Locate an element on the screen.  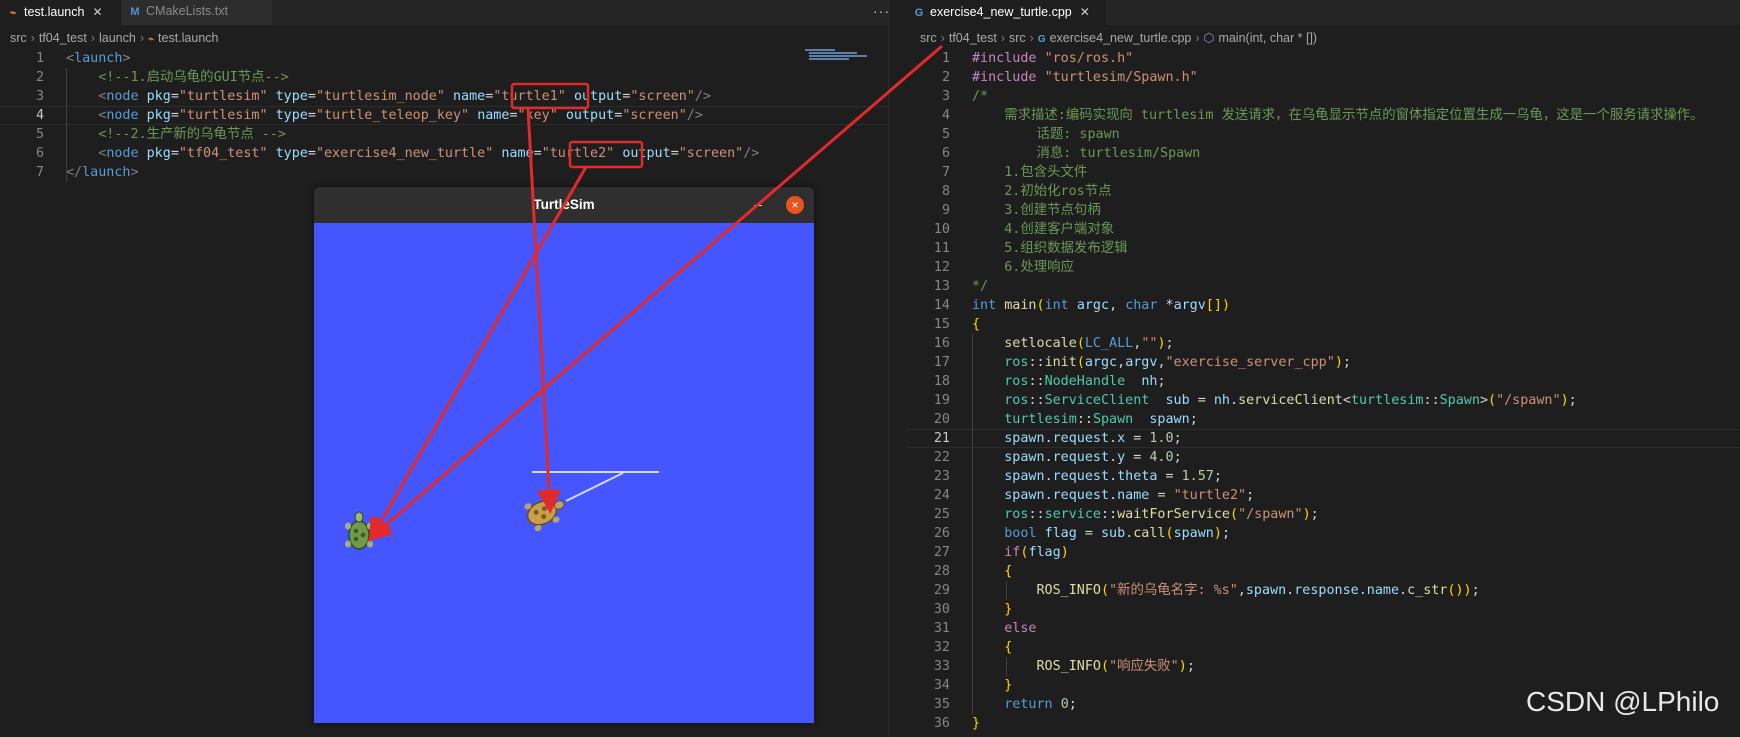
code-line: 20 turtlesim::Spawn spawn; is located at coordinates (1323, 419).